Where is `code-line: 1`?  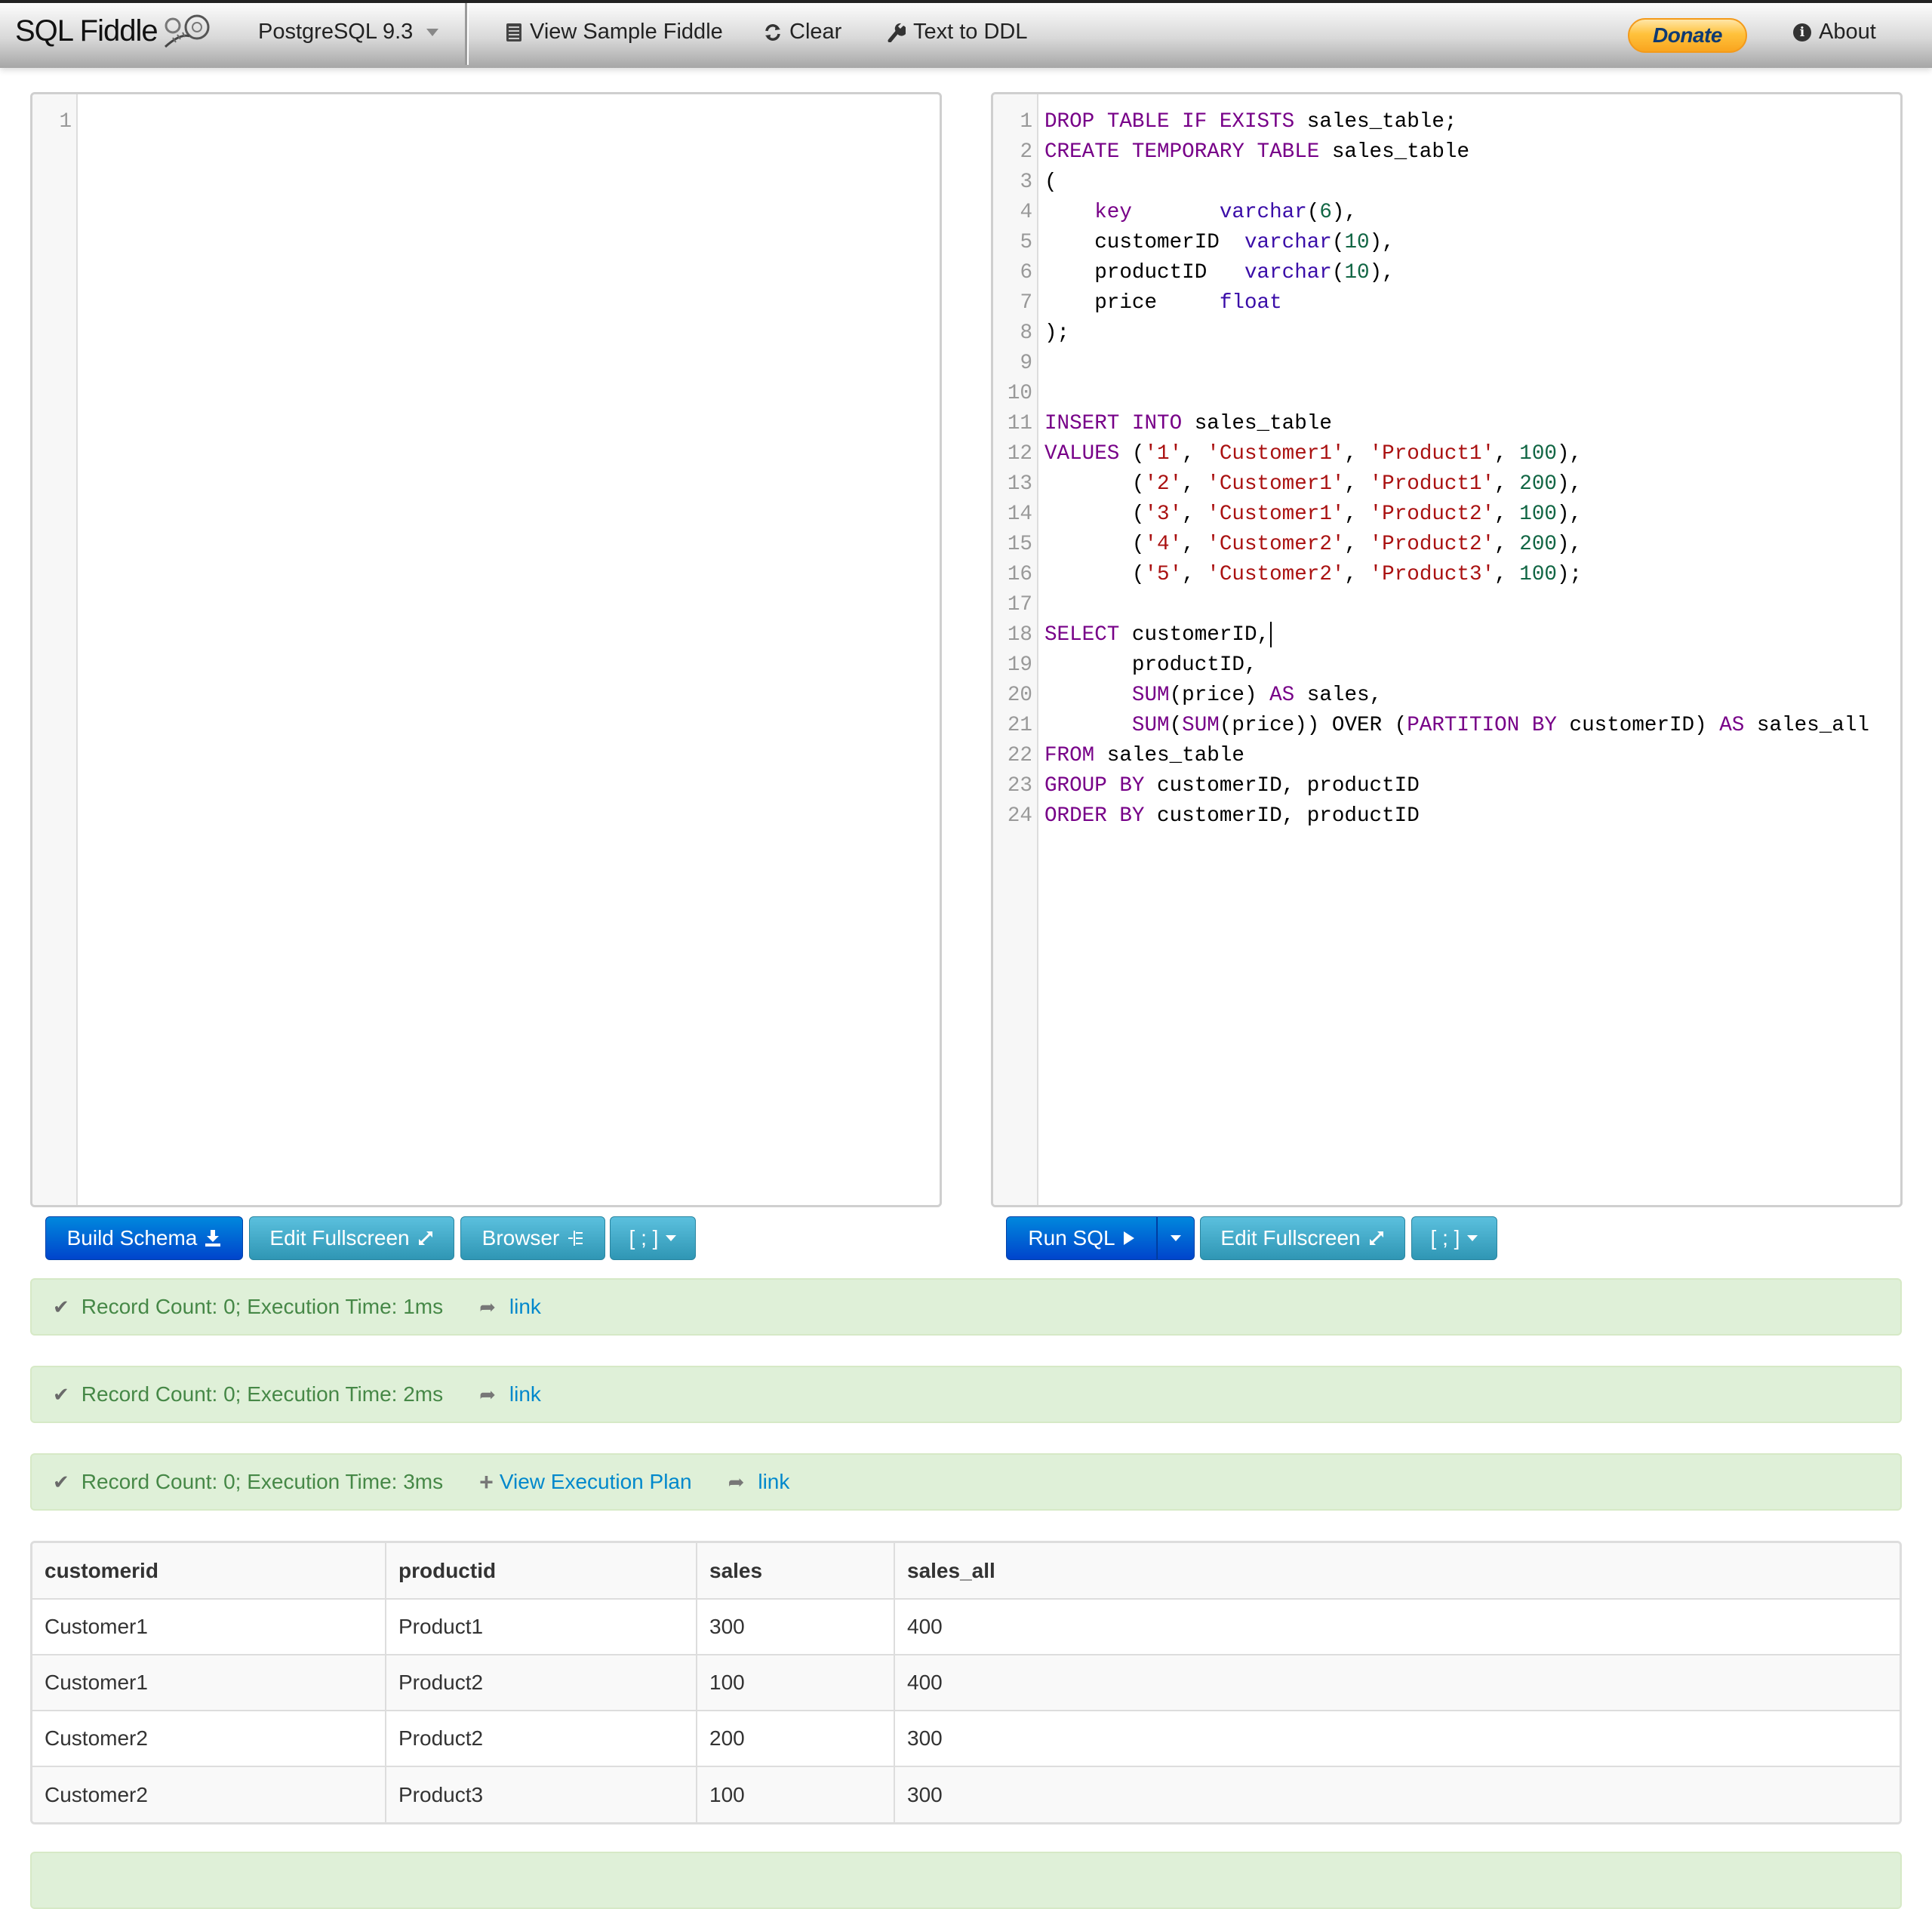 code-line: 1 is located at coordinates (486, 122).